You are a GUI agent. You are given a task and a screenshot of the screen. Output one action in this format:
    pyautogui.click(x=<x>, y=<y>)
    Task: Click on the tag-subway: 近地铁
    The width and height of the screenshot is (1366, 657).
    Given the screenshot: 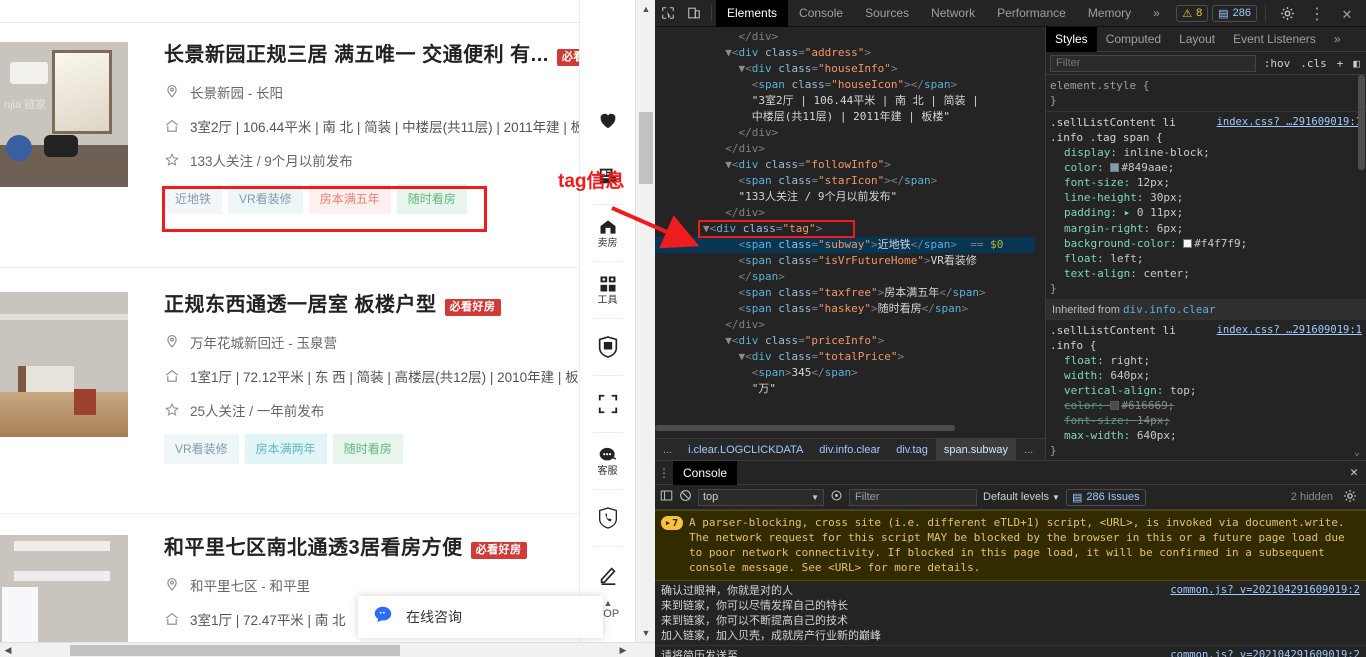 What is the action you would take?
    pyautogui.click(x=193, y=199)
    